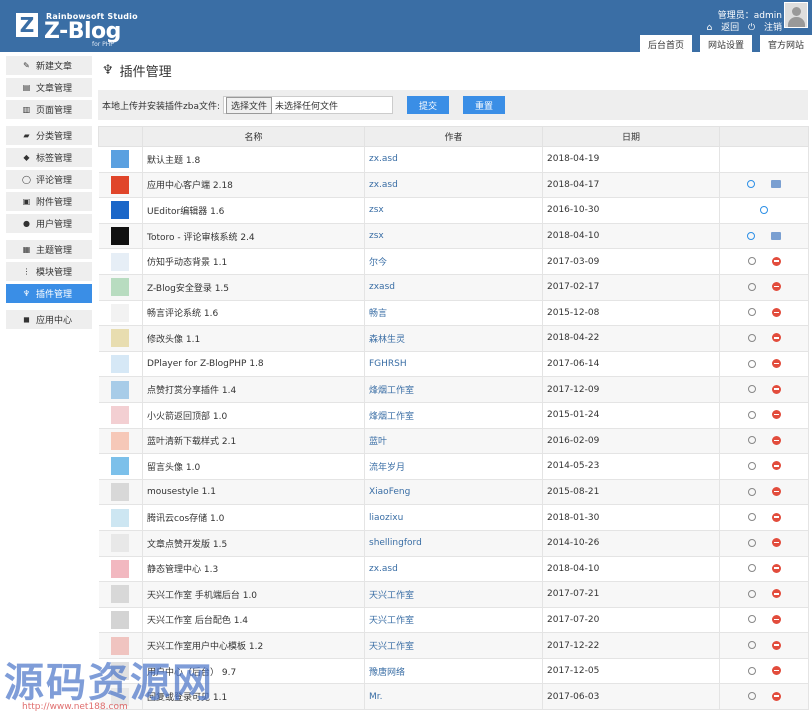 The width and height of the screenshot is (812, 720). What do you see at coordinates (453, 697) in the screenshot?
I see `plugin-author: Mr.` at bounding box center [453, 697].